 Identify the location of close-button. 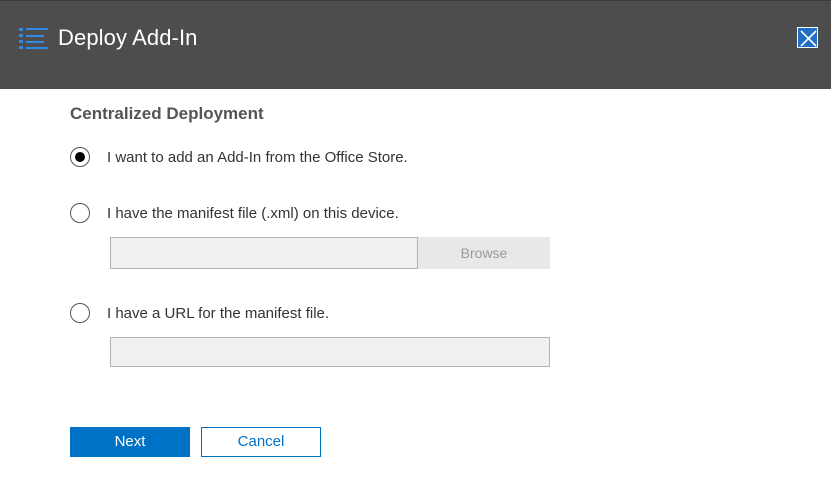
(807, 37).